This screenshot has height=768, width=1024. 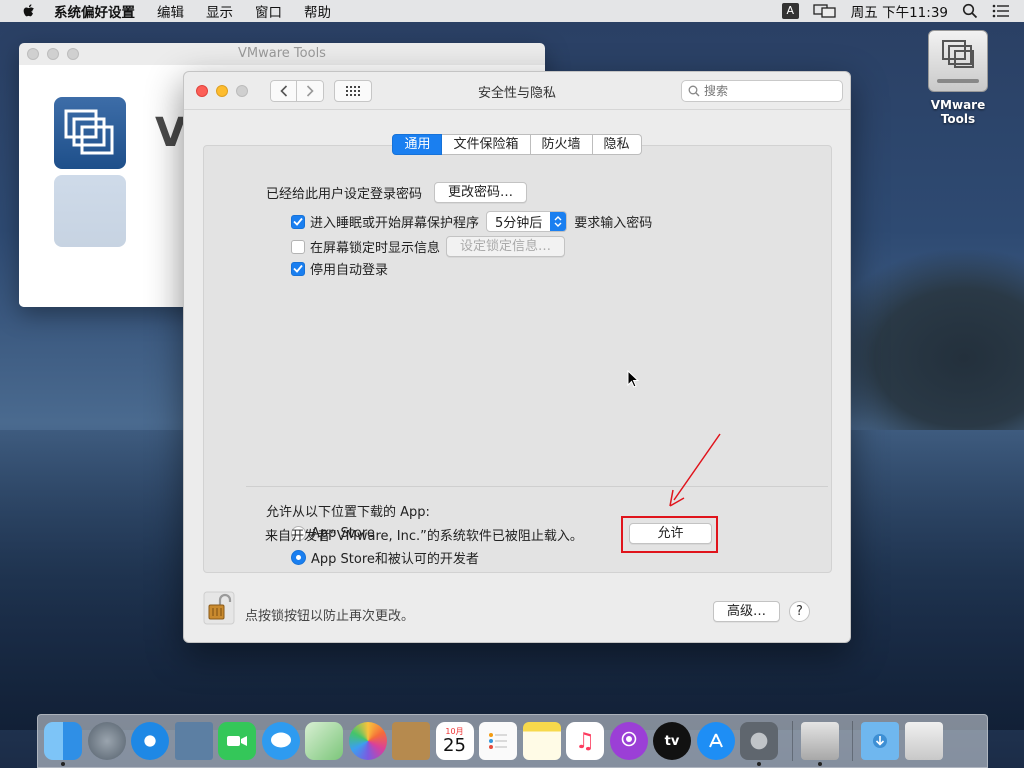 What do you see at coordinates (202, 90) in the screenshot?
I see `close-button` at bounding box center [202, 90].